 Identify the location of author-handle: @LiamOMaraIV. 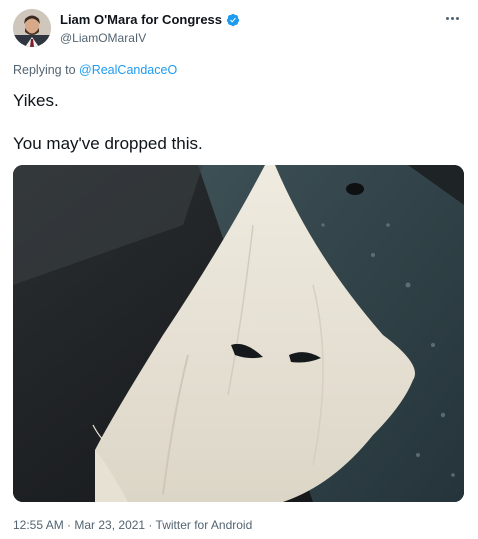
(150, 38).